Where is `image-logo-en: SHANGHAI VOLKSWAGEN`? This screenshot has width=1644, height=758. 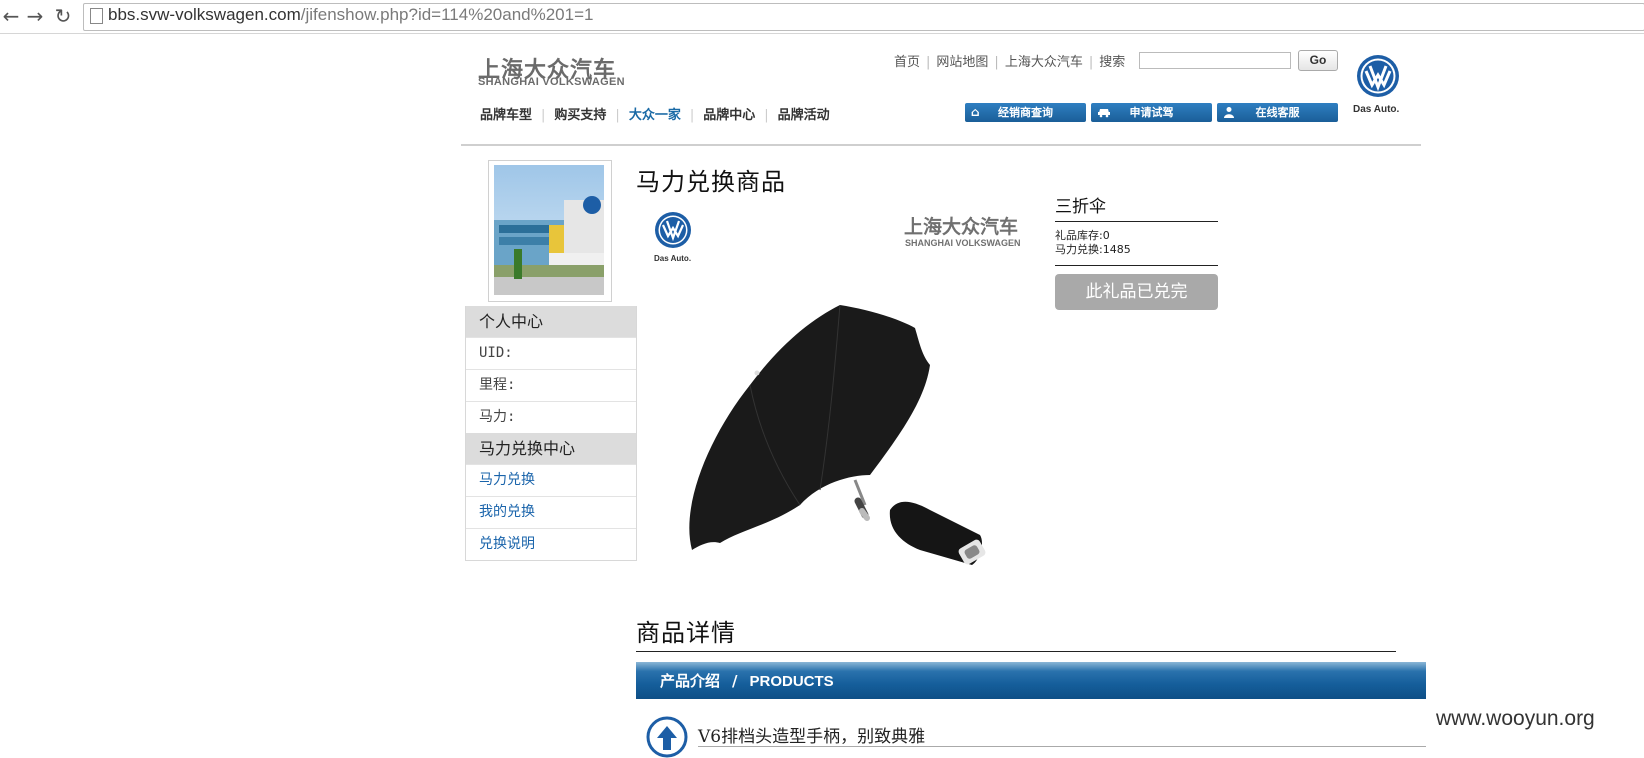 image-logo-en: SHANGHAI VOLKSWAGEN is located at coordinates (963, 243).